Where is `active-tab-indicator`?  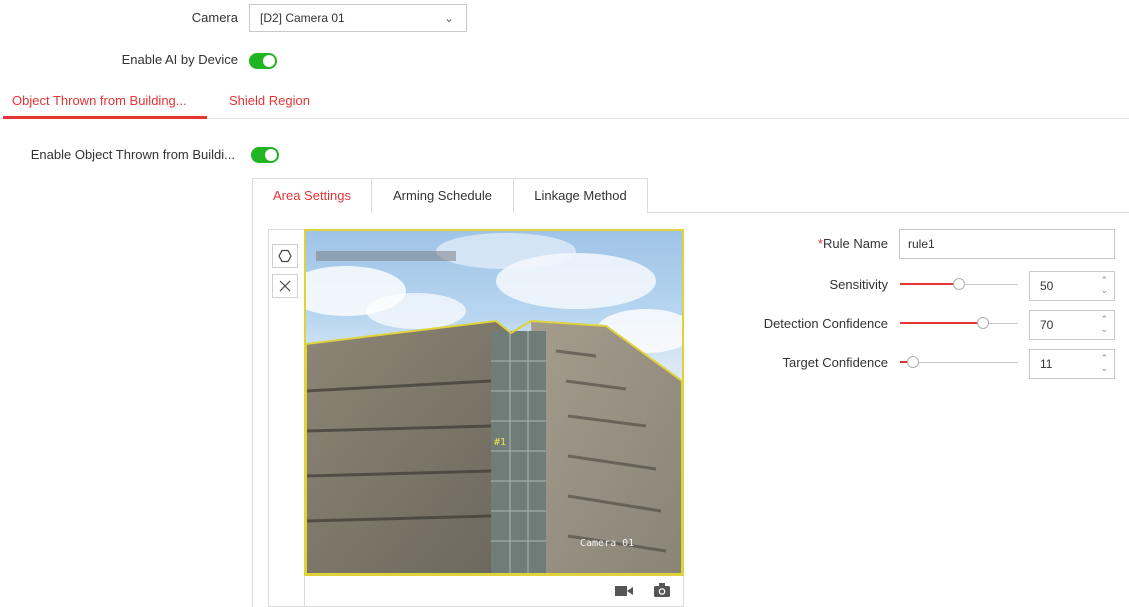 active-tab-indicator is located at coordinates (105, 117).